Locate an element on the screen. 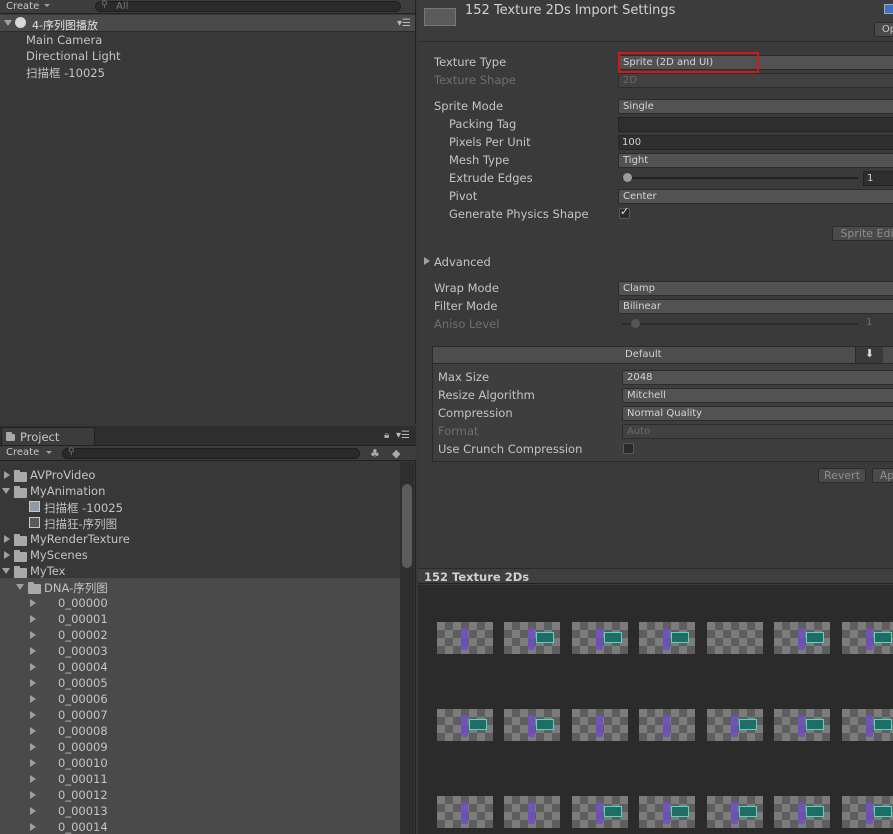  tree-item-scan-sequence: 扫描狂-序列图 is located at coordinates (80, 524).